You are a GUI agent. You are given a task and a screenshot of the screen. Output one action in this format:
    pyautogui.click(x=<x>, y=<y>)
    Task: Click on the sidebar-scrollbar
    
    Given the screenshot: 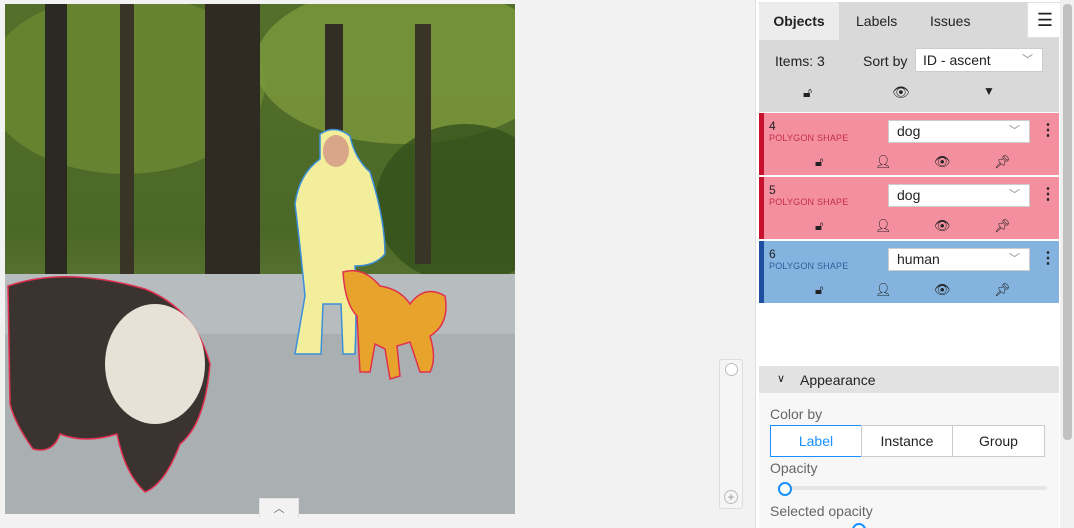 What is the action you would take?
    pyautogui.click(x=1067, y=264)
    